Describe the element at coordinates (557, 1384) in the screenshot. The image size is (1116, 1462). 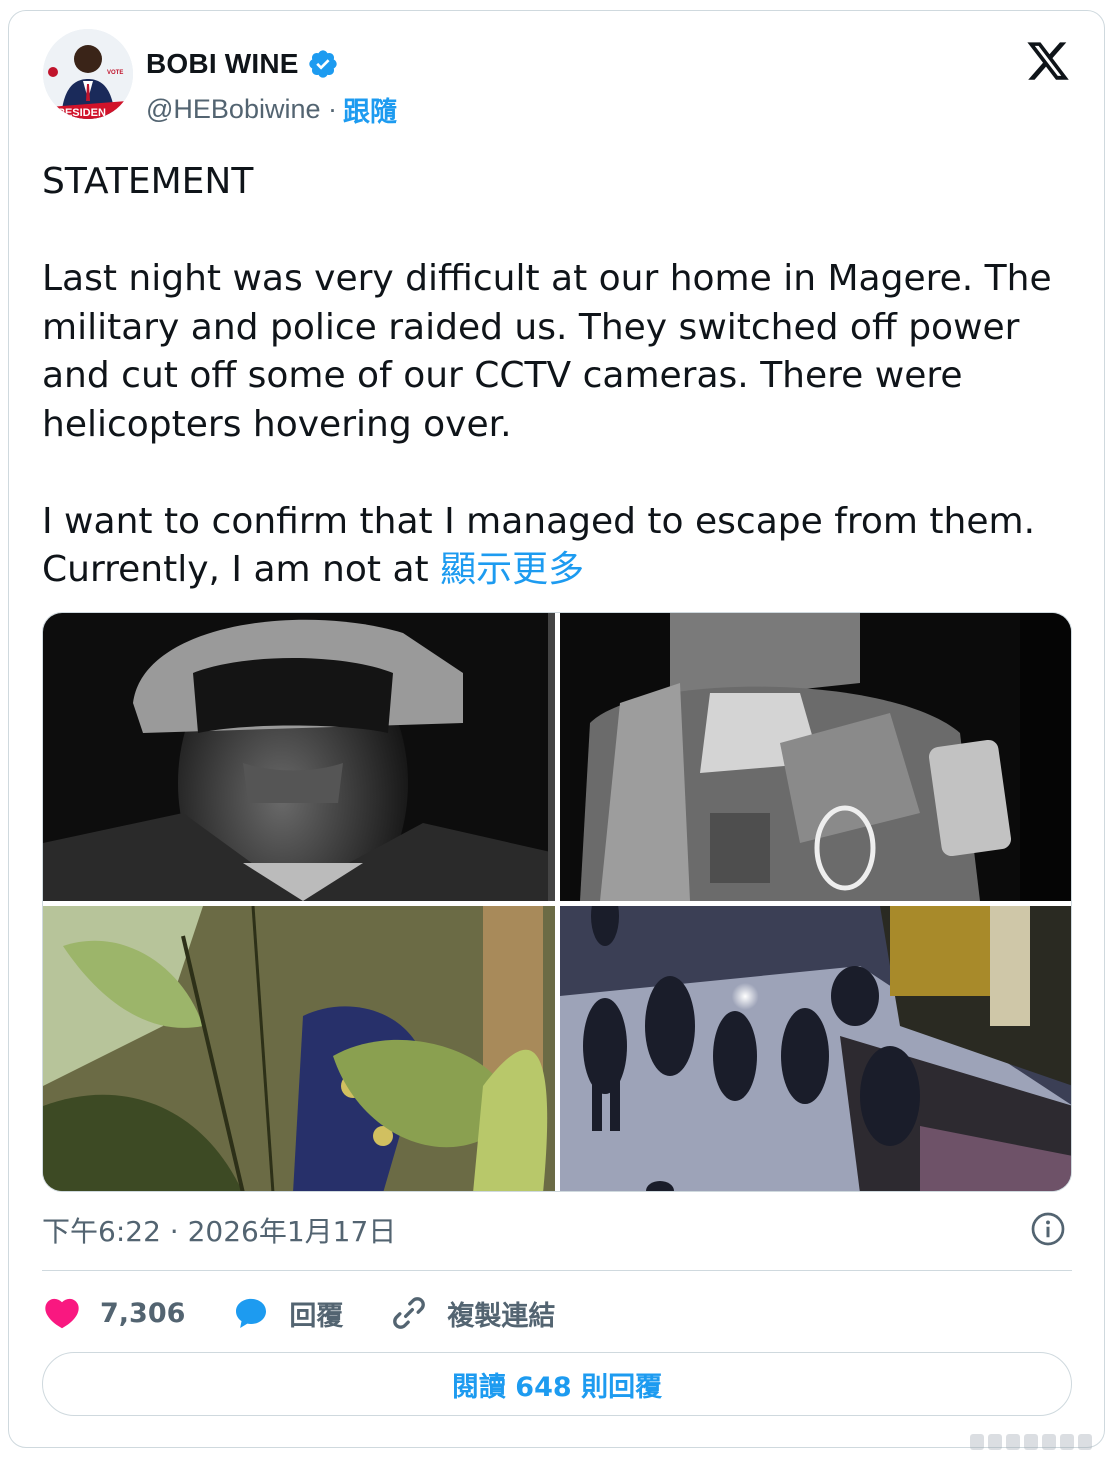
I see `read-replies-button: 閱讀 648 則回覆` at that location.